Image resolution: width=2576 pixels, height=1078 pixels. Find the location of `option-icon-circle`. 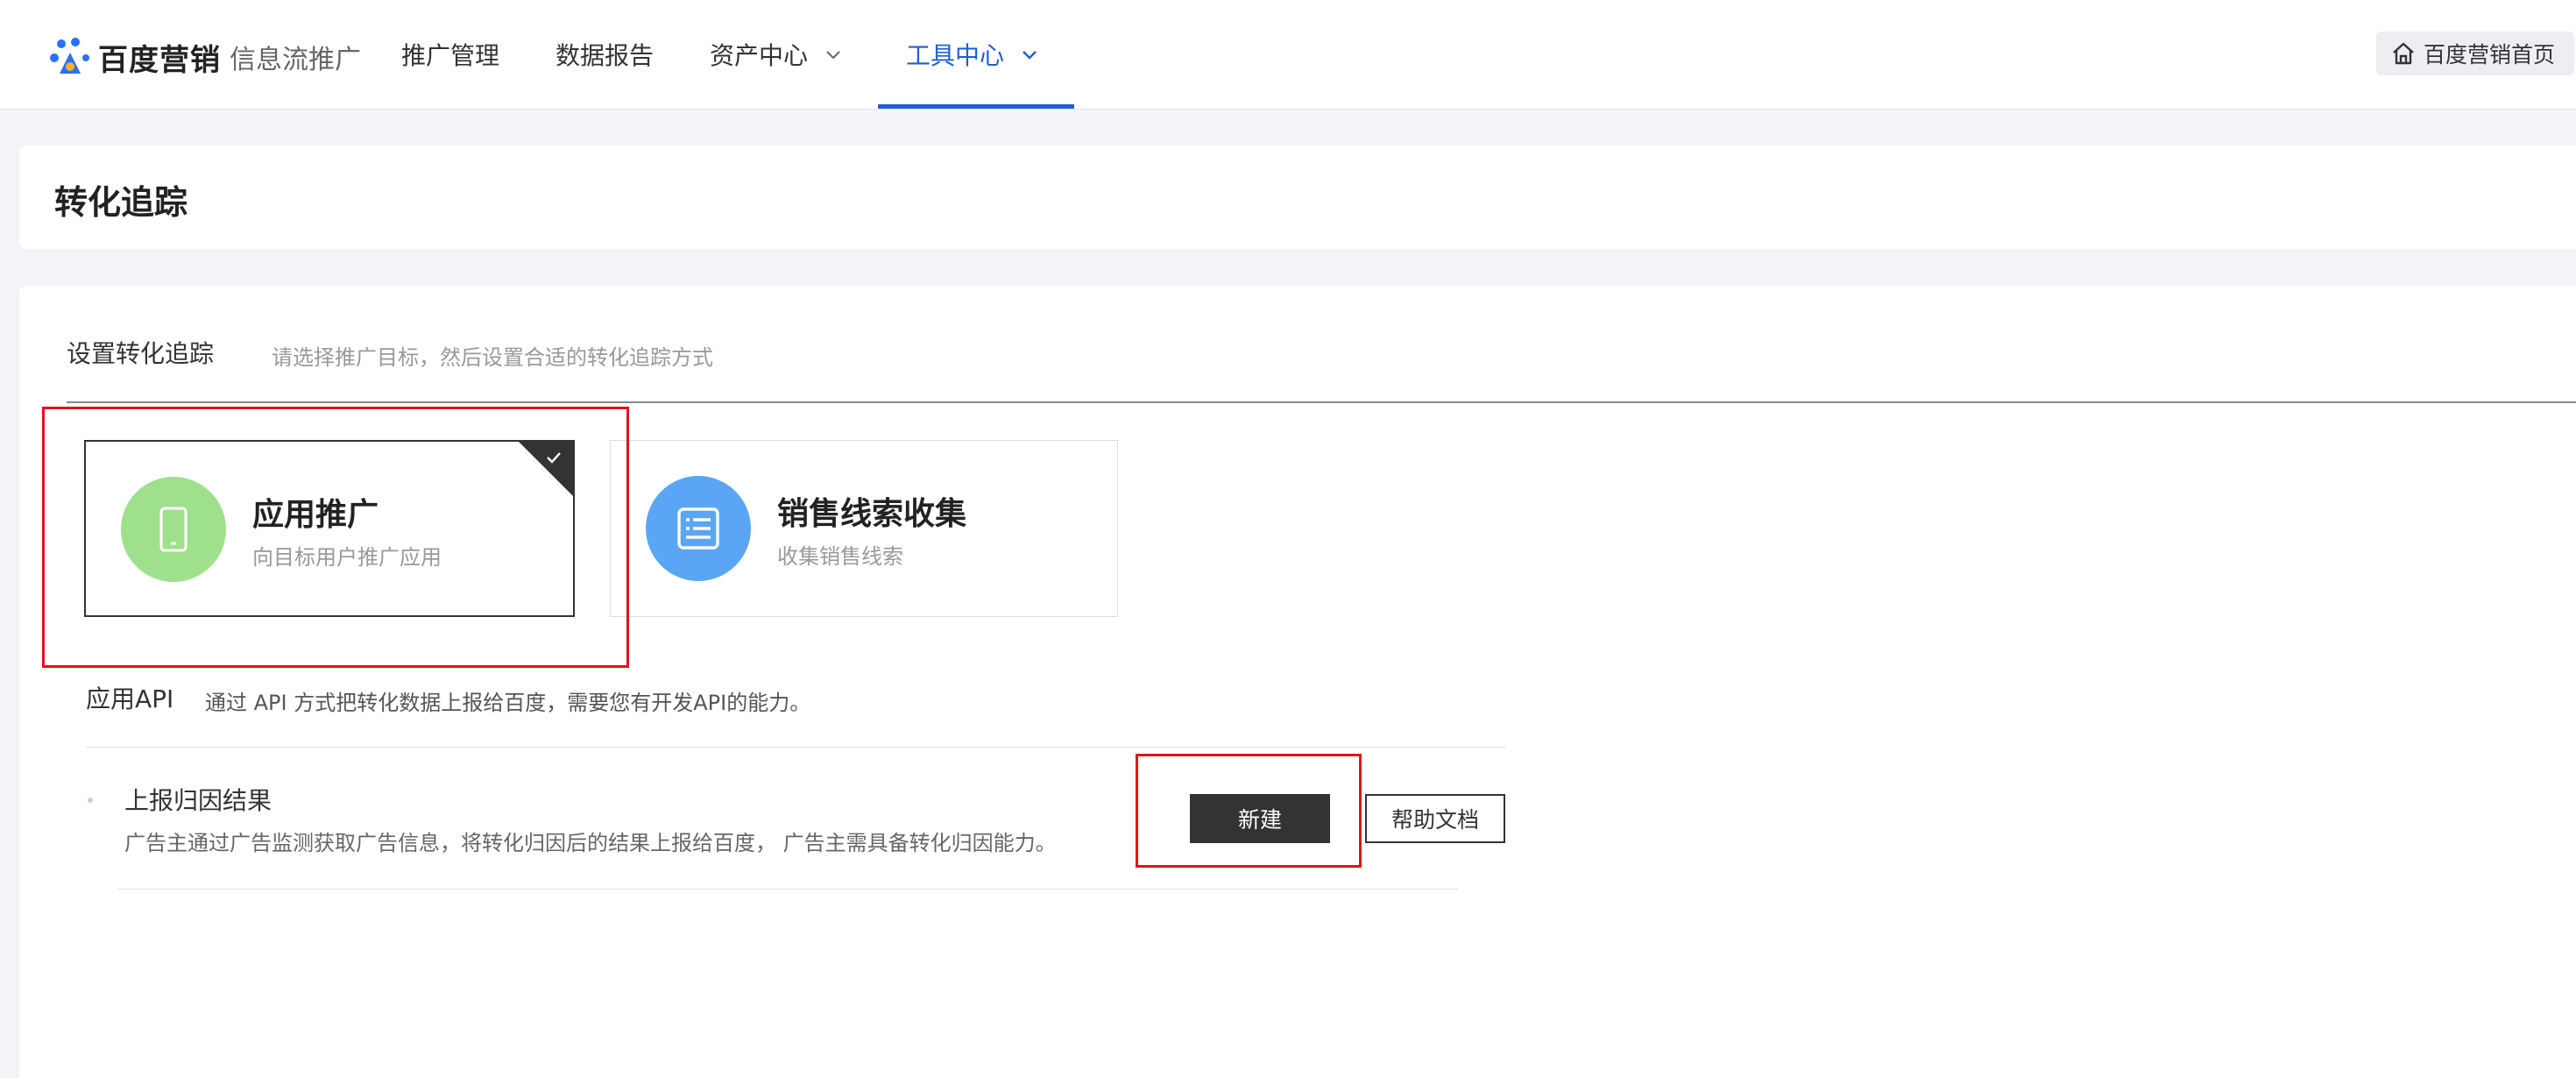

option-icon-circle is located at coordinates (698, 529).